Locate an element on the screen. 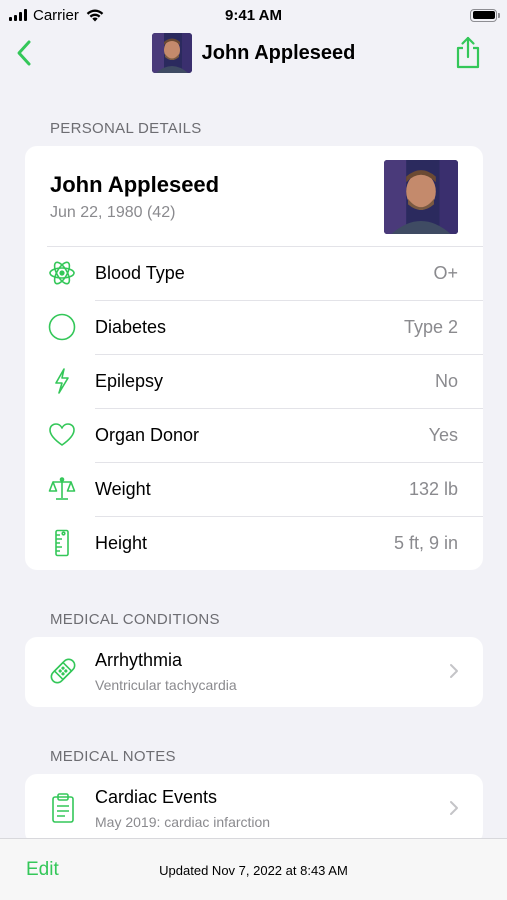 This screenshot has width=507, height=900. scale-icon is located at coordinates (62, 489).